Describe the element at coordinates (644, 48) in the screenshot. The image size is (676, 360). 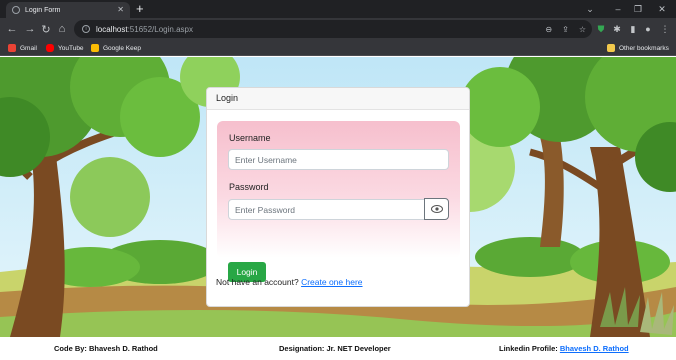
I see `other-bookmarks-label: Other bookmarks` at that location.